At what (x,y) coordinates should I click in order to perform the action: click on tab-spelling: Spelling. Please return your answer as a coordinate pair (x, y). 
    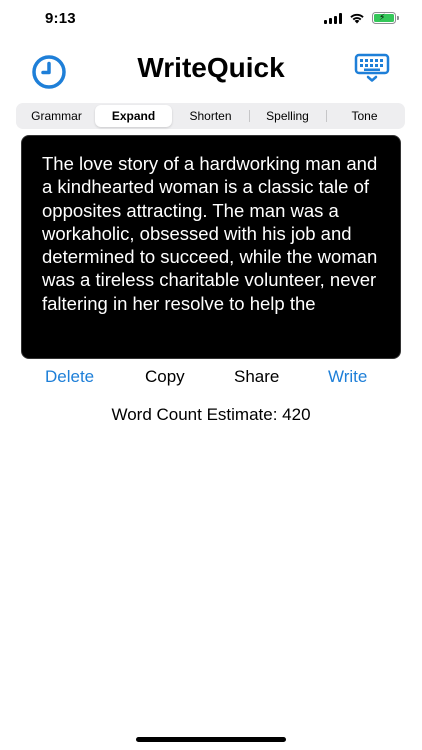
    Looking at the image, I should click on (287, 116).